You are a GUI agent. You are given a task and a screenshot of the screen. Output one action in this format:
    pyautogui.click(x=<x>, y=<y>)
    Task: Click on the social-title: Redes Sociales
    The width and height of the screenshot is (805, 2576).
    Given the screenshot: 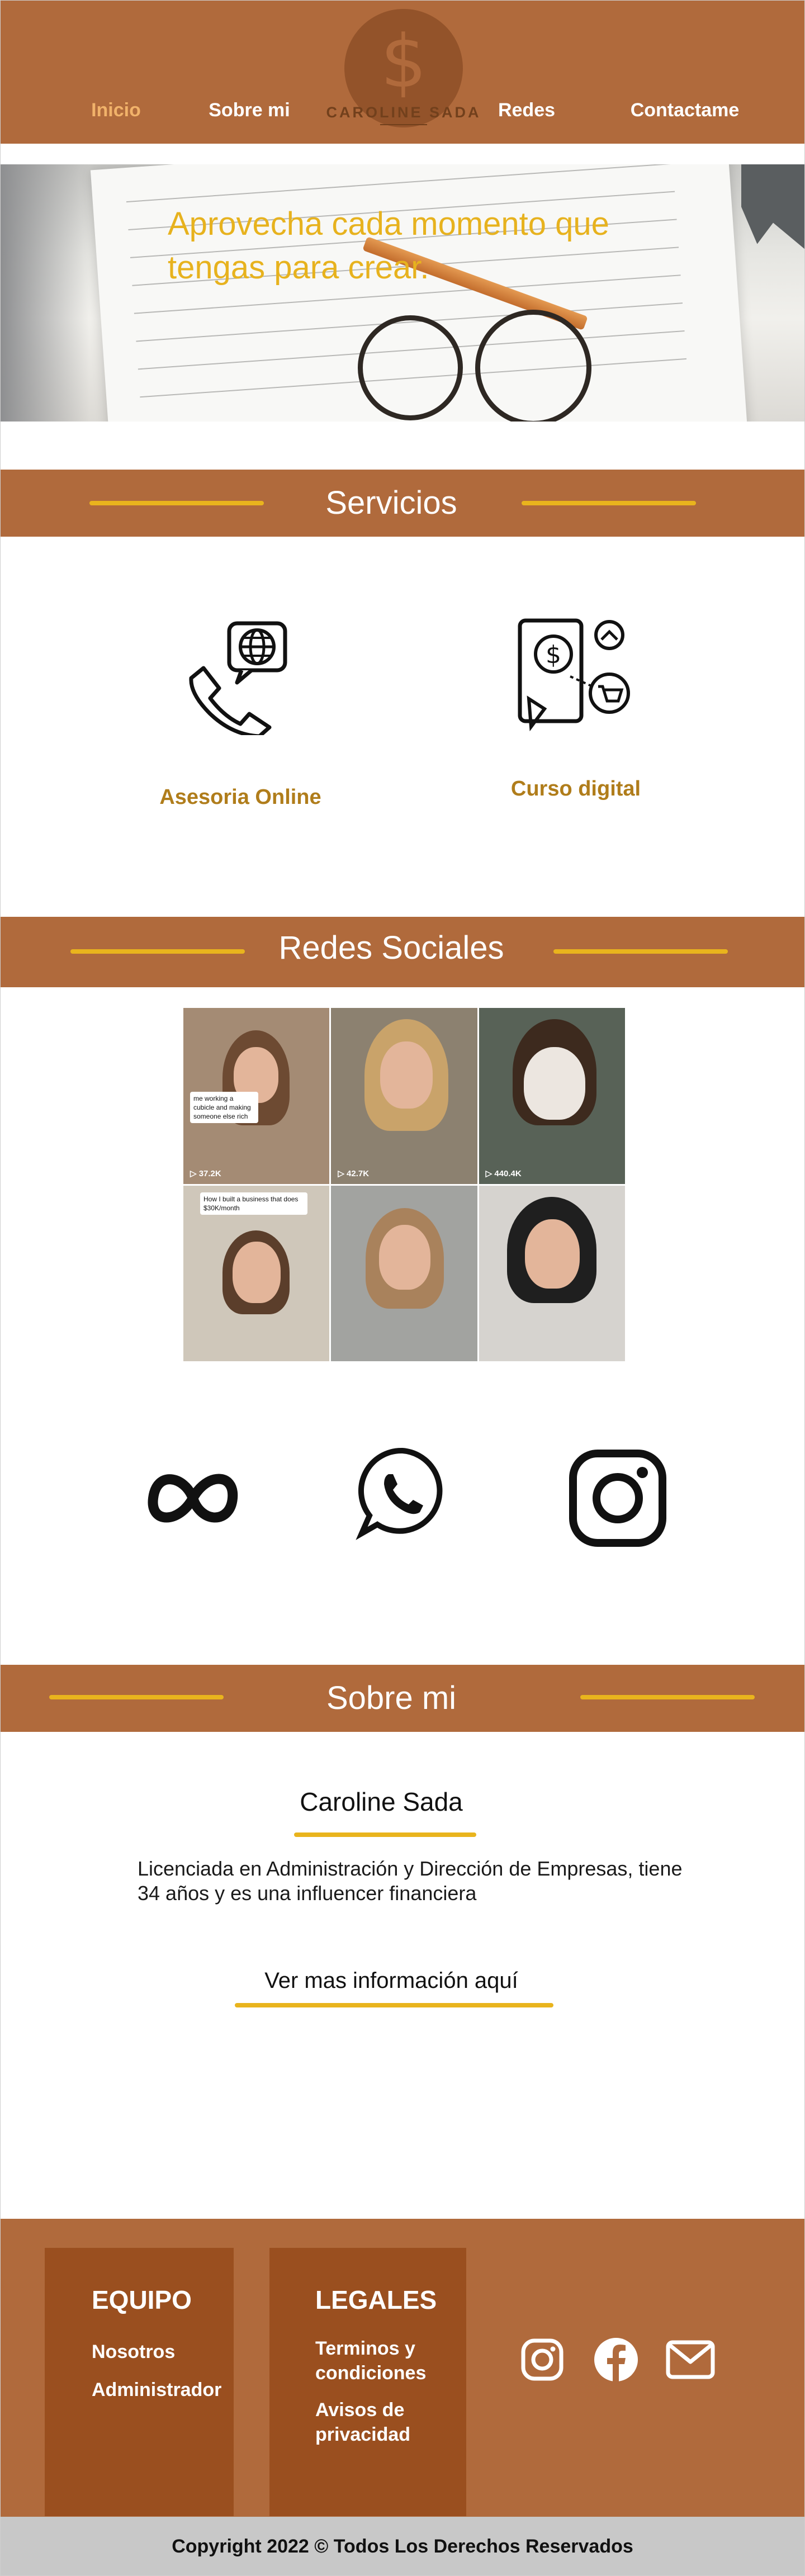 What is the action you would take?
    pyautogui.click(x=391, y=948)
    